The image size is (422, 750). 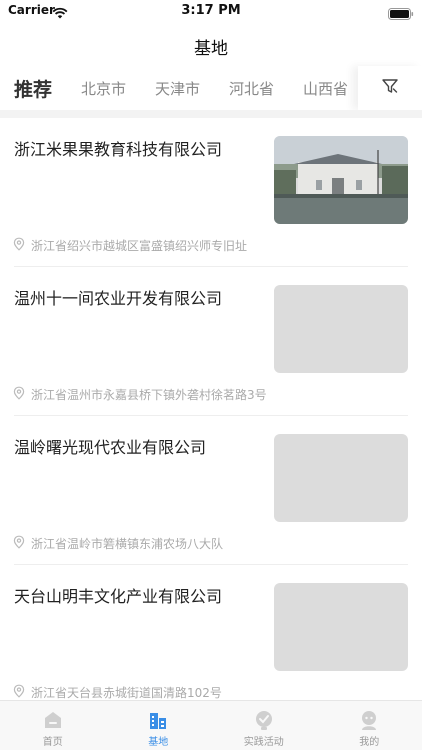 I want to click on tab-recommended: 推荐, so click(x=33, y=88).